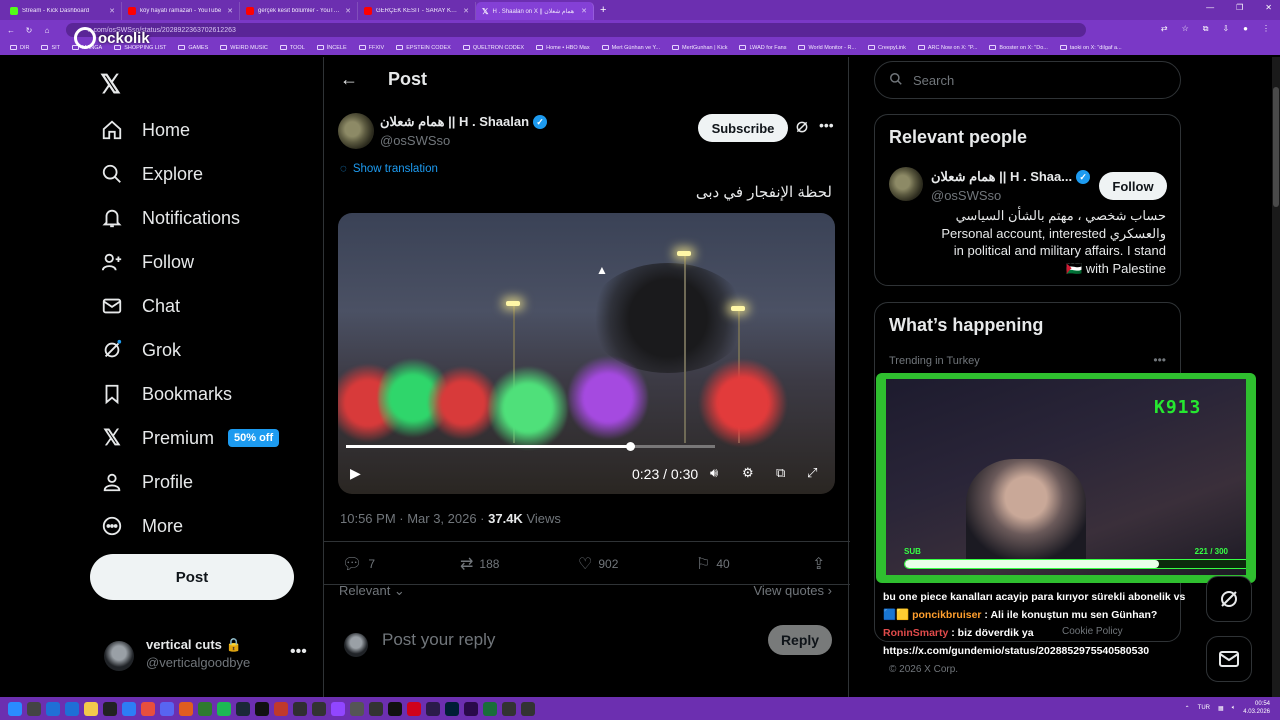 Image resolution: width=1280 pixels, height=720 pixels. I want to click on browser-tab: köy hayatı ramazan - YouTube ✕, so click(181, 11).